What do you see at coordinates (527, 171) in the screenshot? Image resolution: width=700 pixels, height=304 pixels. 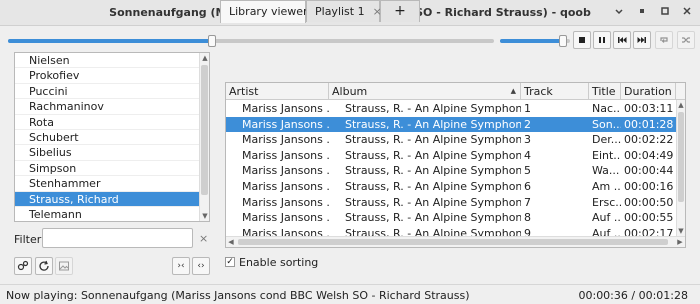 I see `cell-track: 5` at bounding box center [527, 171].